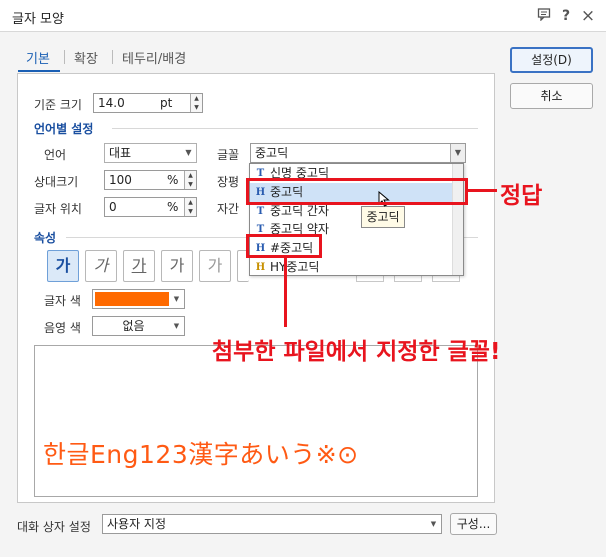 This screenshot has width=606, height=557. Describe the element at coordinates (383, 217) in the screenshot. I see `font-tooltip: 중고딕` at that location.